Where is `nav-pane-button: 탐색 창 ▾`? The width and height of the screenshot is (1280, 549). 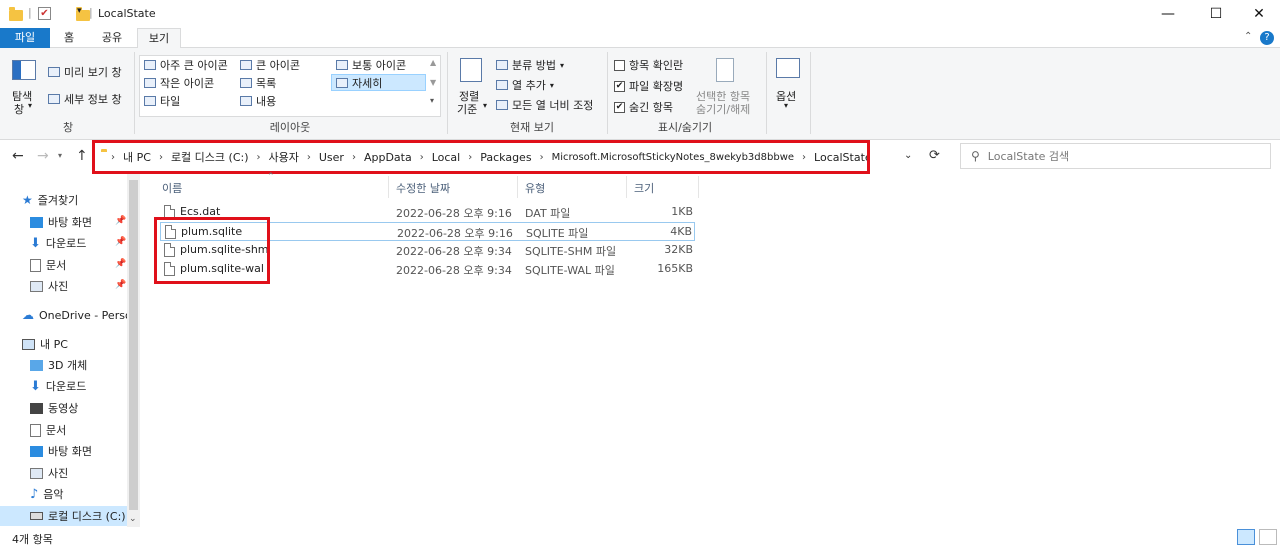
nav-pane-button: 탐색 창 ▾ is located at coordinates (24, 88).